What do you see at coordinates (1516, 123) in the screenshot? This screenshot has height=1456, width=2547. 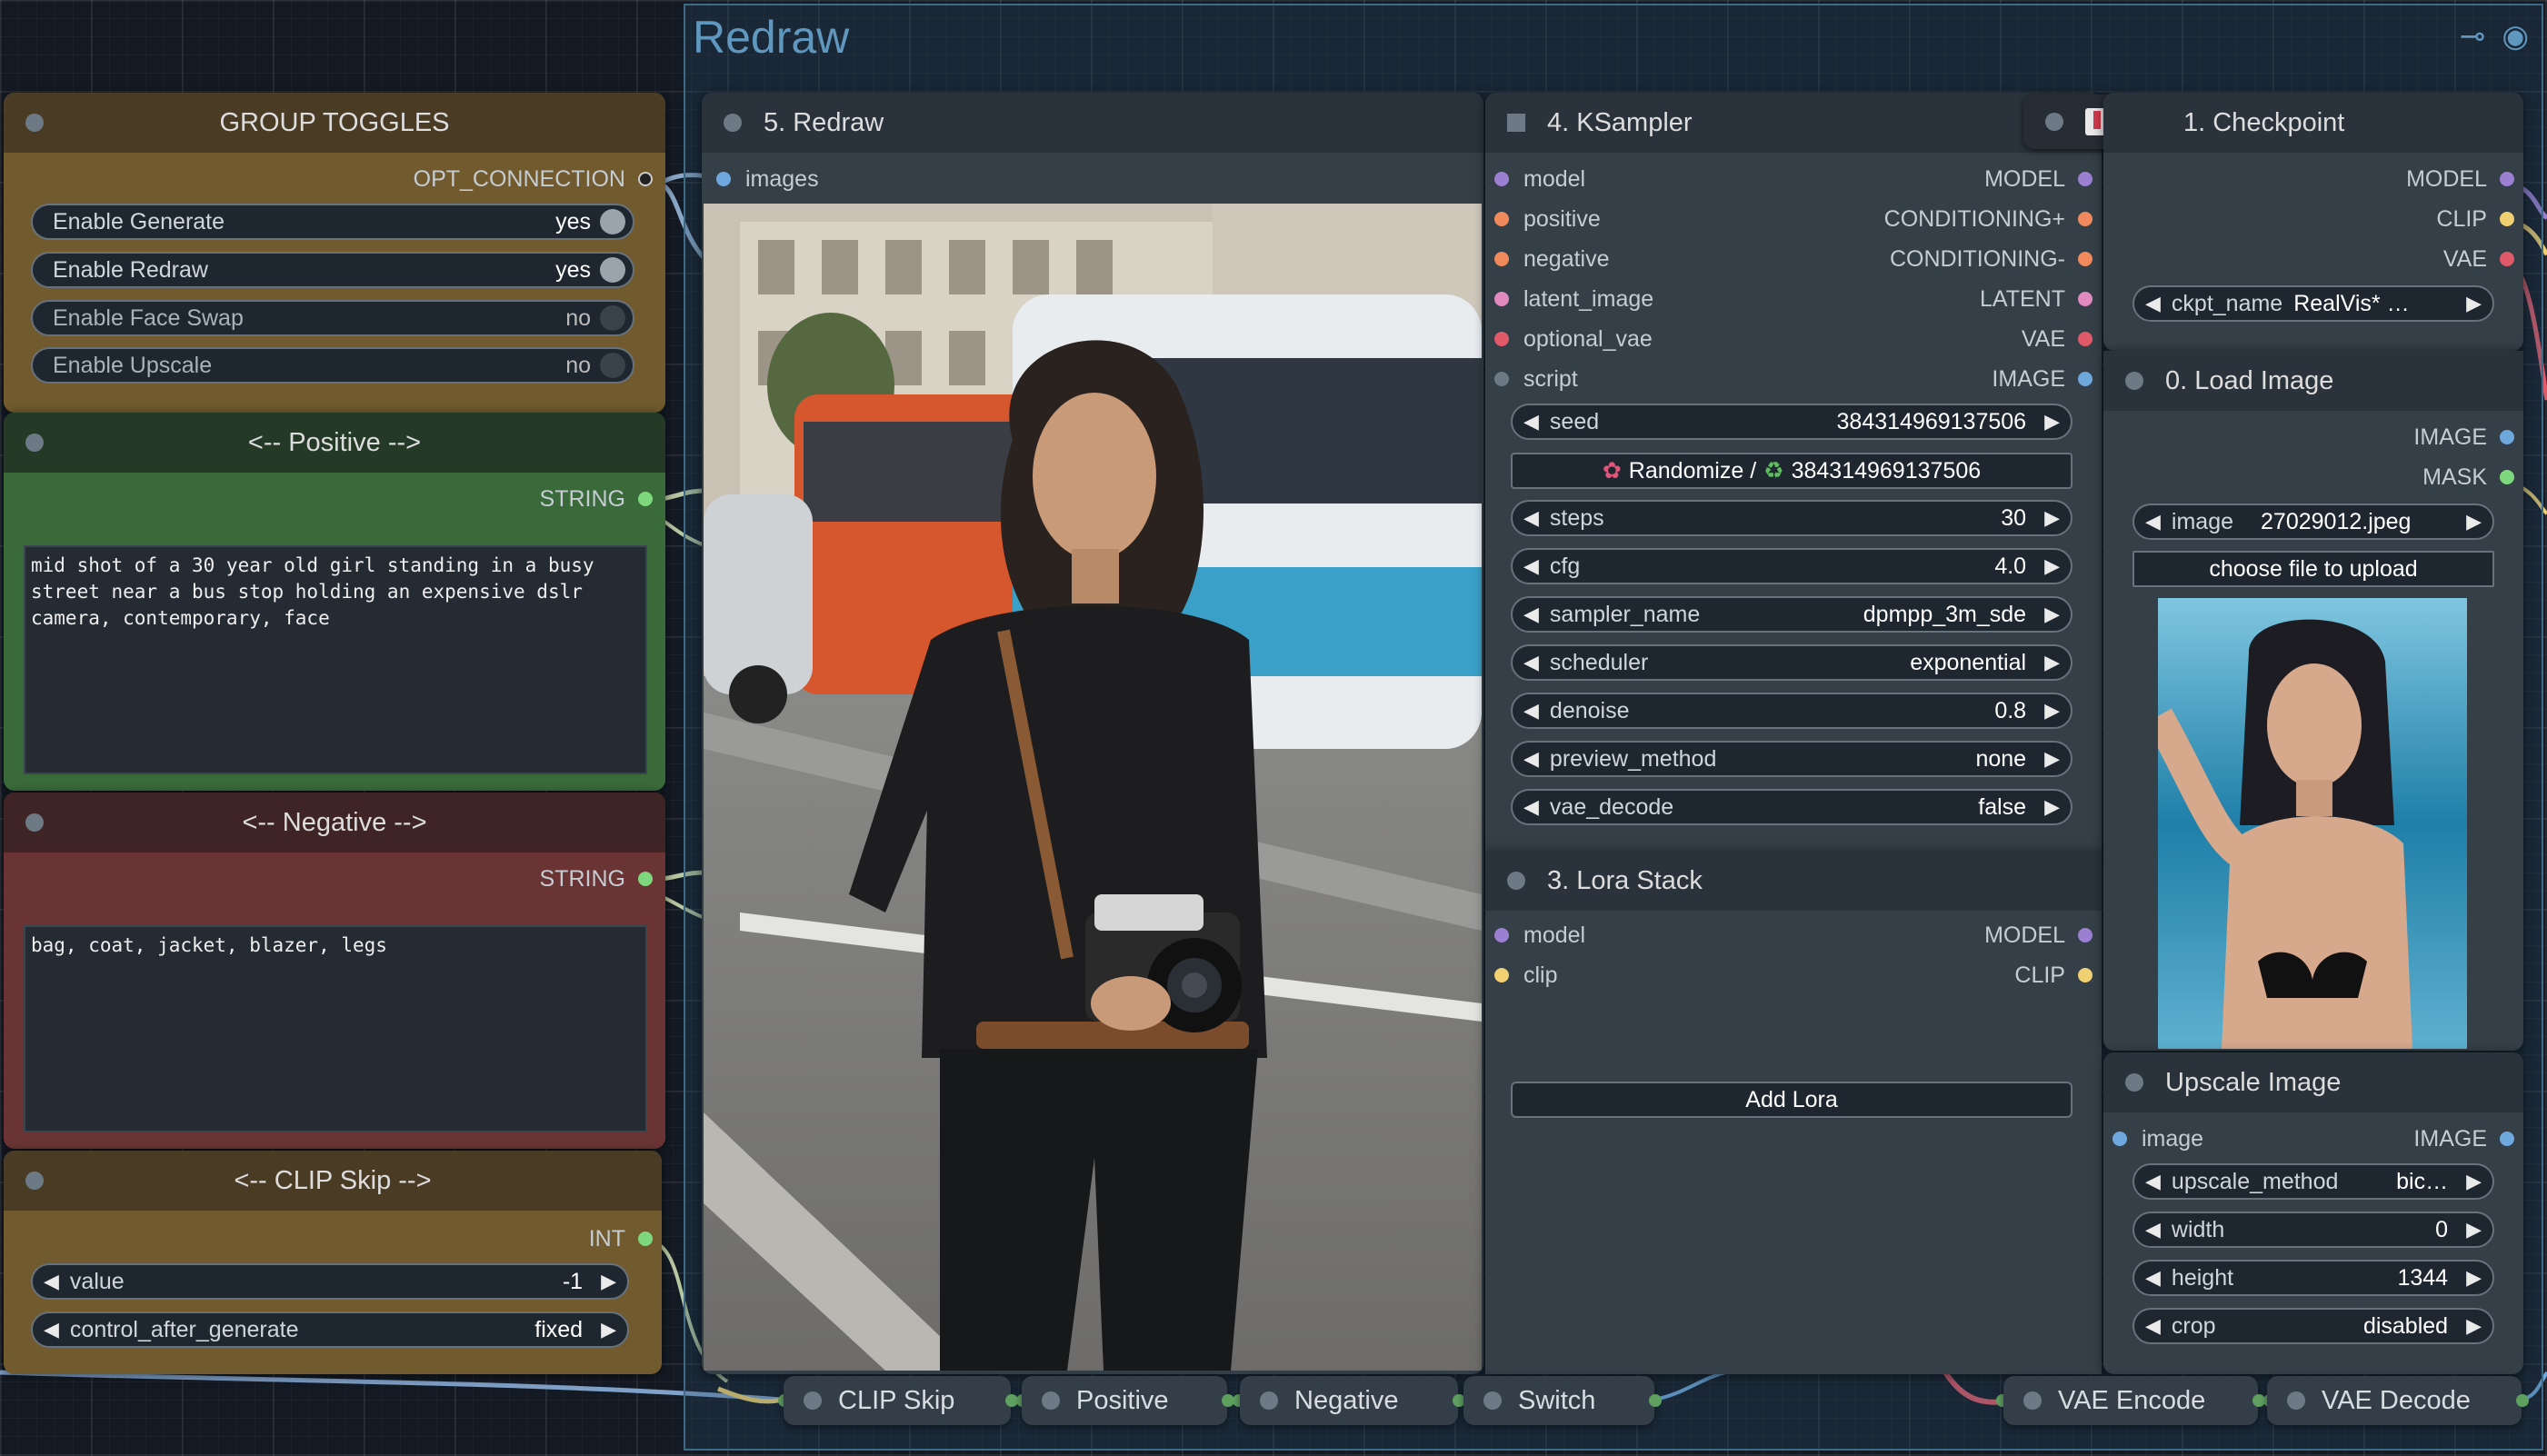 I see `collapse-square` at bounding box center [1516, 123].